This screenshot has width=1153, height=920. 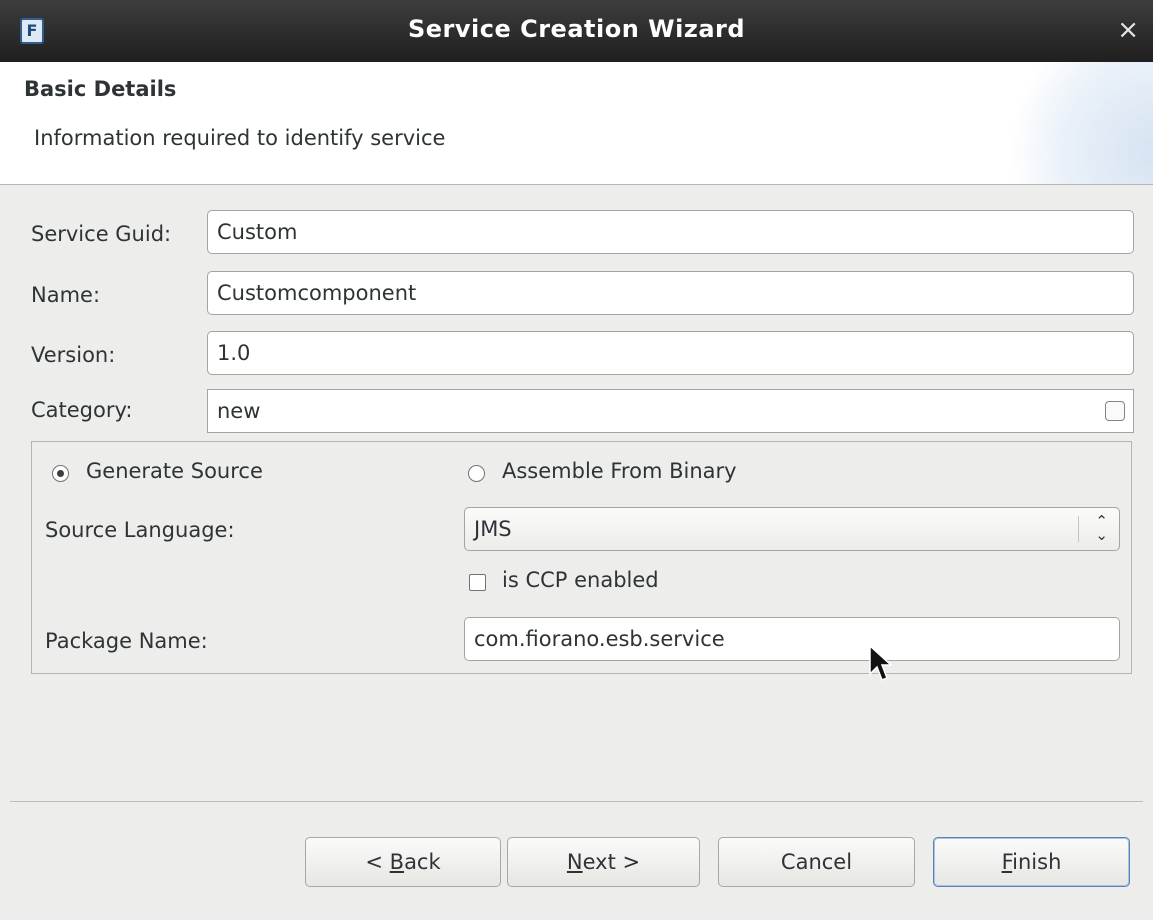 I want to click on name-label: Name:, so click(x=66, y=295).